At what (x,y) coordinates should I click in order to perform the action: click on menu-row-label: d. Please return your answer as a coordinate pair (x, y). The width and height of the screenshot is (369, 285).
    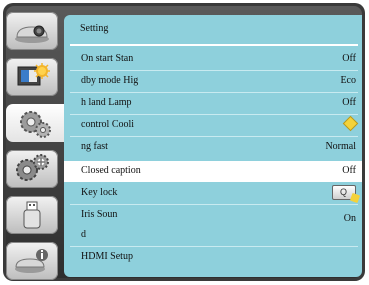
    Looking at the image, I should click on (83, 234).